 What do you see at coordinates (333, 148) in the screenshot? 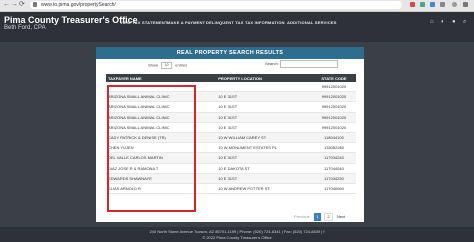
I see `state-code-cell: 133052280` at bounding box center [333, 148].